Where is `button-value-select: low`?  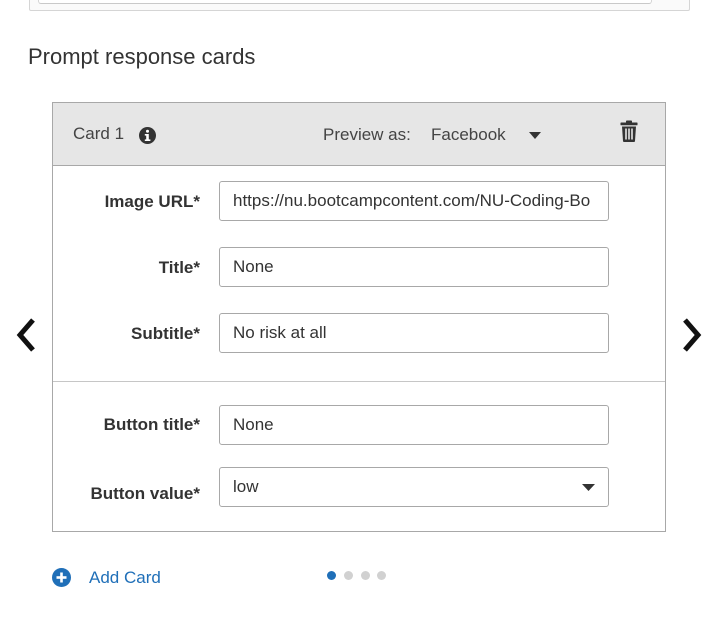 button-value-select: low is located at coordinates (414, 487).